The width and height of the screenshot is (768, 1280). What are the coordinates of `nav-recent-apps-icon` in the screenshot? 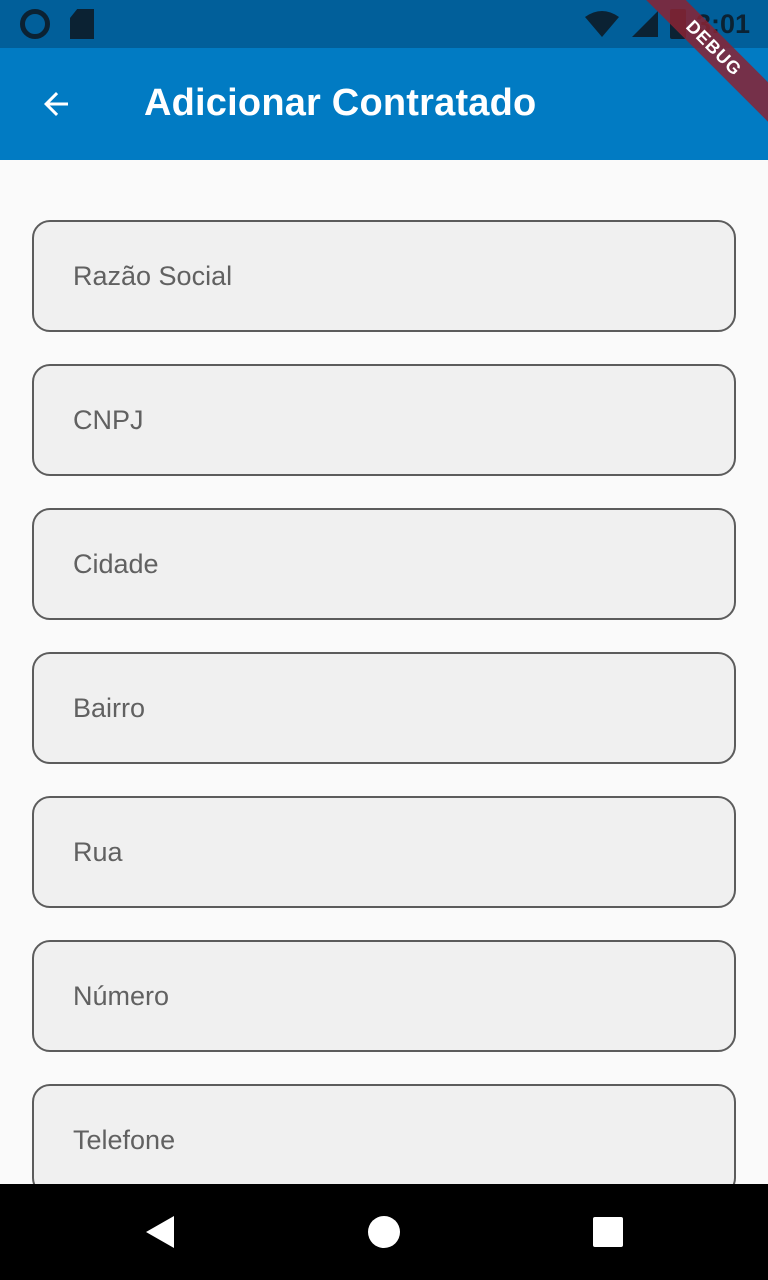 It's located at (608, 1232).